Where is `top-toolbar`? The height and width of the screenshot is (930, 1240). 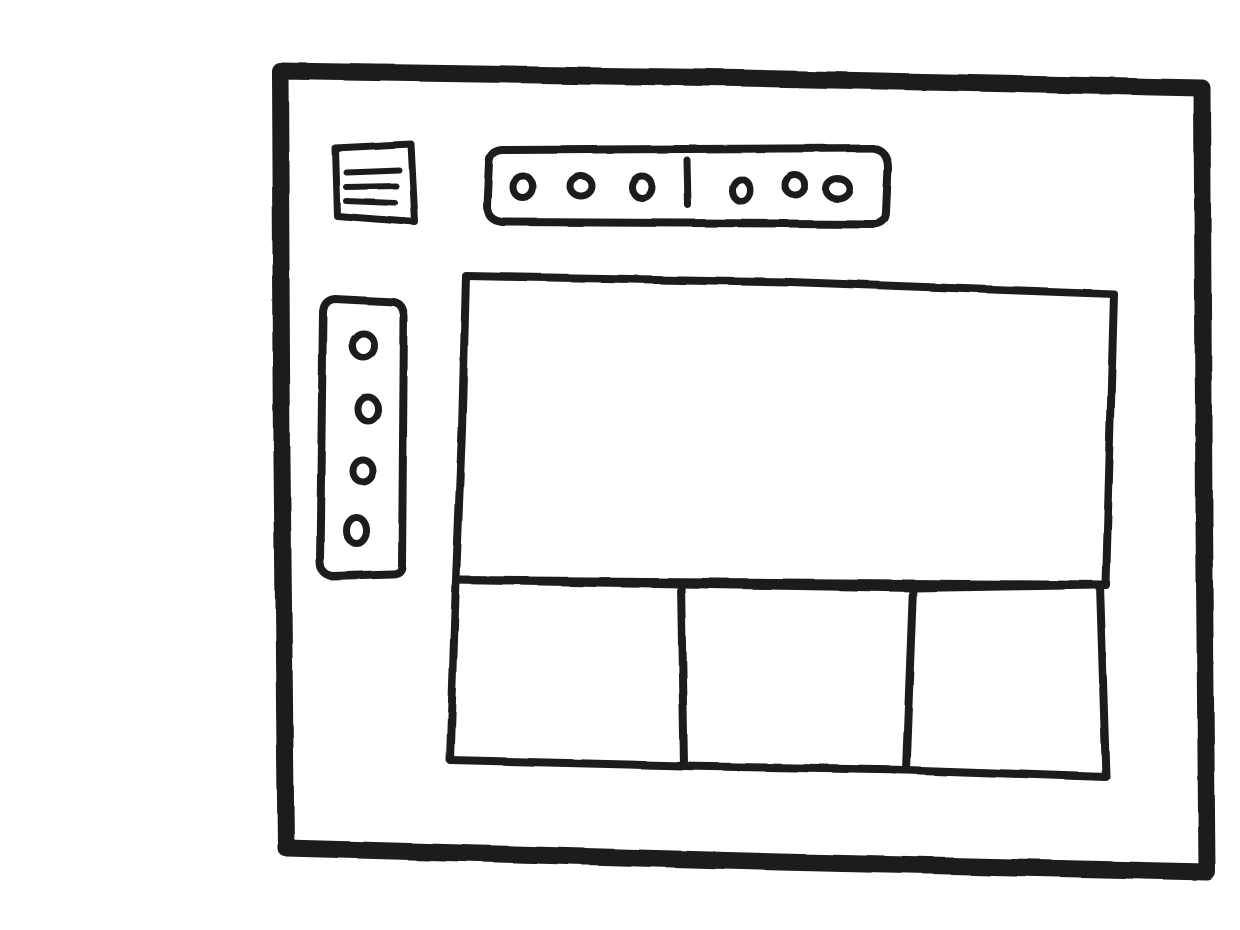
top-toolbar is located at coordinates (687, 186).